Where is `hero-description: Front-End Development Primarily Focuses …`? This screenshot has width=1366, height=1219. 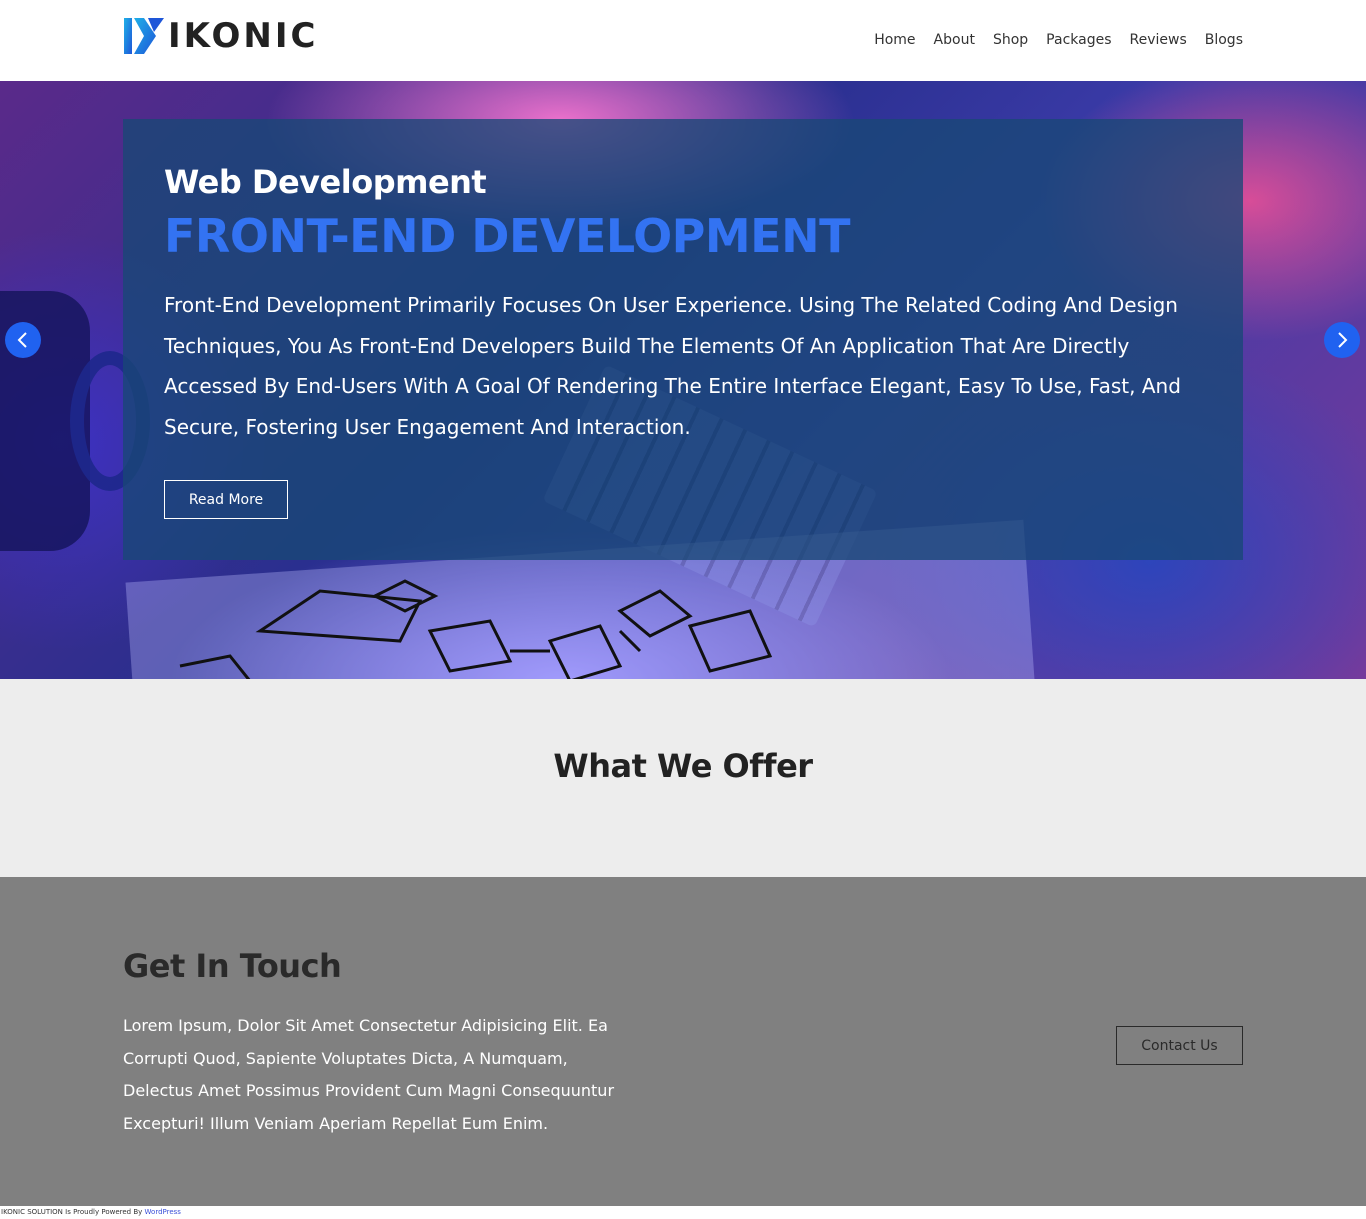
hero-description: Front-End Development Primarily Focuses … is located at coordinates (672, 366).